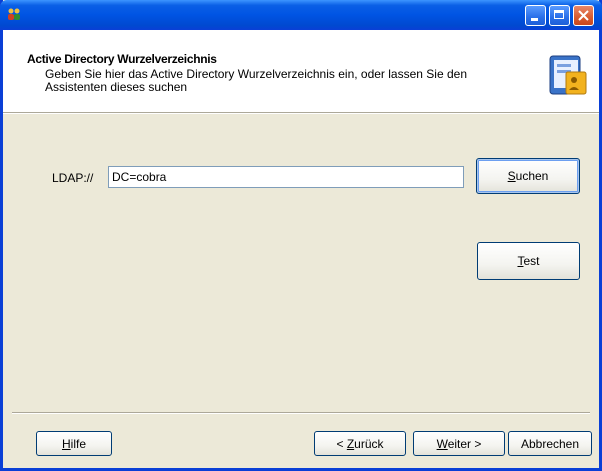 Image resolution: width=602 pixels, height=471 pixels. Describe the element at coordinates (78, 443) in the screenshot. I see `help-button-label: ilfe` at that location.